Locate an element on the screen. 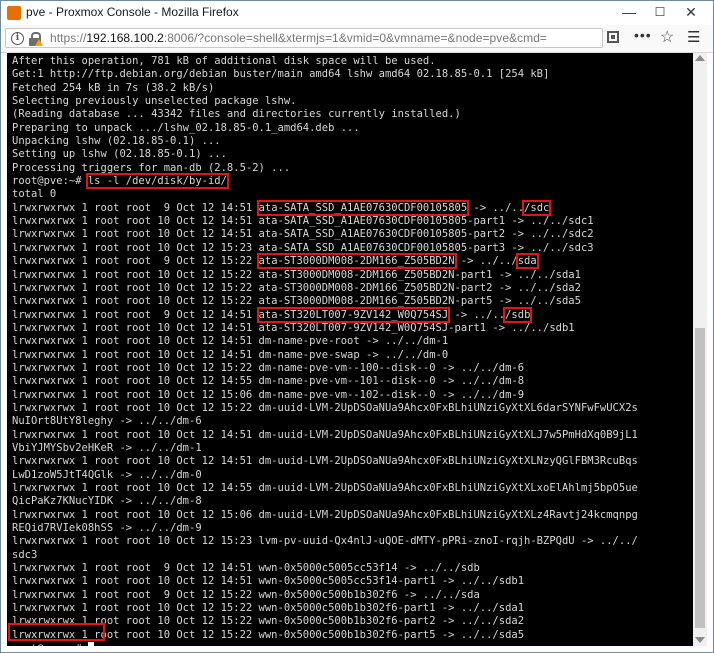  hamburger-menu-icon: ☰ is located at coordinates (693, 37).